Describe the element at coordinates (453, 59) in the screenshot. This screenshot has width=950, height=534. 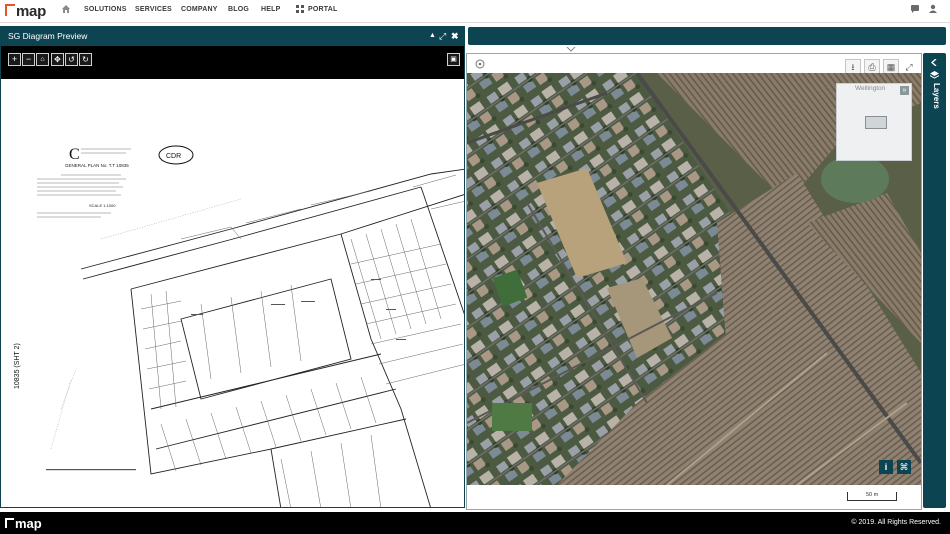
I see `image-icon: ▣` at that location.